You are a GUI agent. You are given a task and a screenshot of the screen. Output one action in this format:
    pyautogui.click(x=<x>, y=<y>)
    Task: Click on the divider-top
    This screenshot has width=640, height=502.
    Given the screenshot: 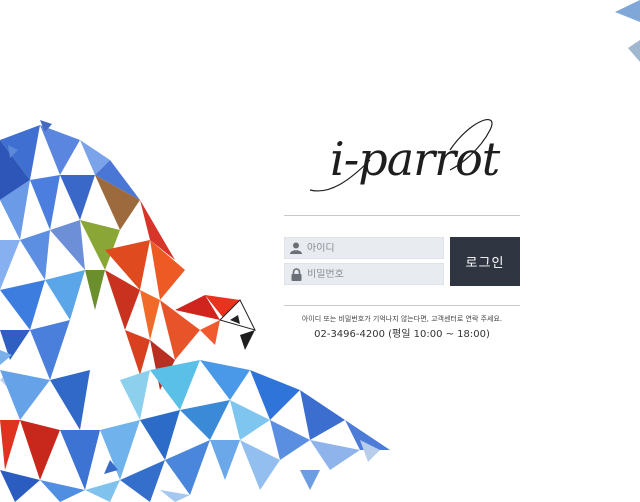 What is the action you would take?
    pyautogui.click(x=402, y=215)
    